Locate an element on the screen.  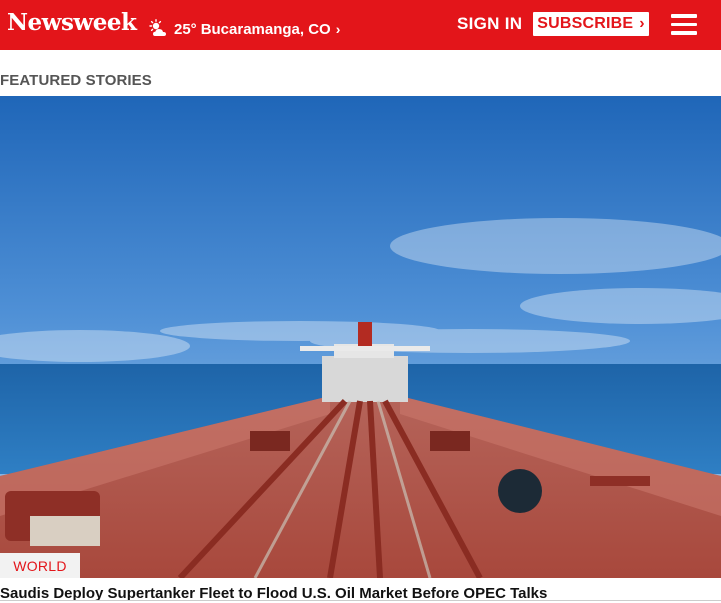
weather-temperature: 25° is located at coordinates (185, 29).